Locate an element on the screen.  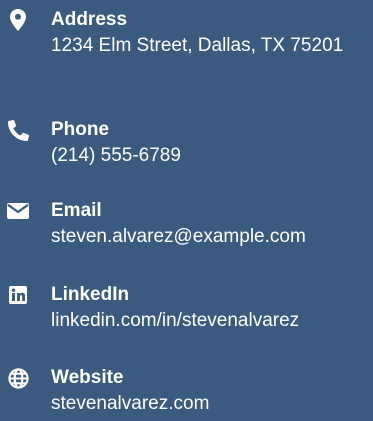
envelope-icon is located at coordinates (18, 211).